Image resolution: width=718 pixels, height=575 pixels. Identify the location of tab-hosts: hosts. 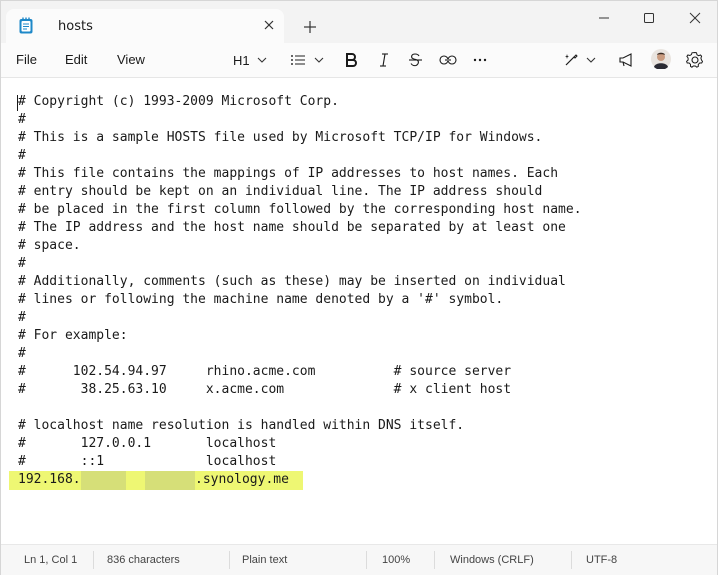
(145, 26).